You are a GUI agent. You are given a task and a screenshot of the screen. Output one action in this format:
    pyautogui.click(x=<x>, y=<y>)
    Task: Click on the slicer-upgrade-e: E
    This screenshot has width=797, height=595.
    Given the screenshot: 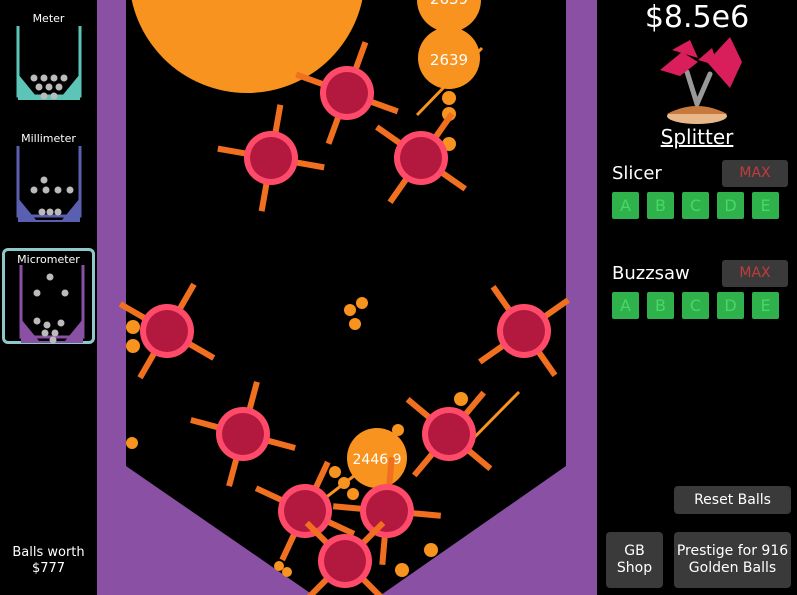 What is the action you would take?
    pyautogui.click(x=765, y=205)
    